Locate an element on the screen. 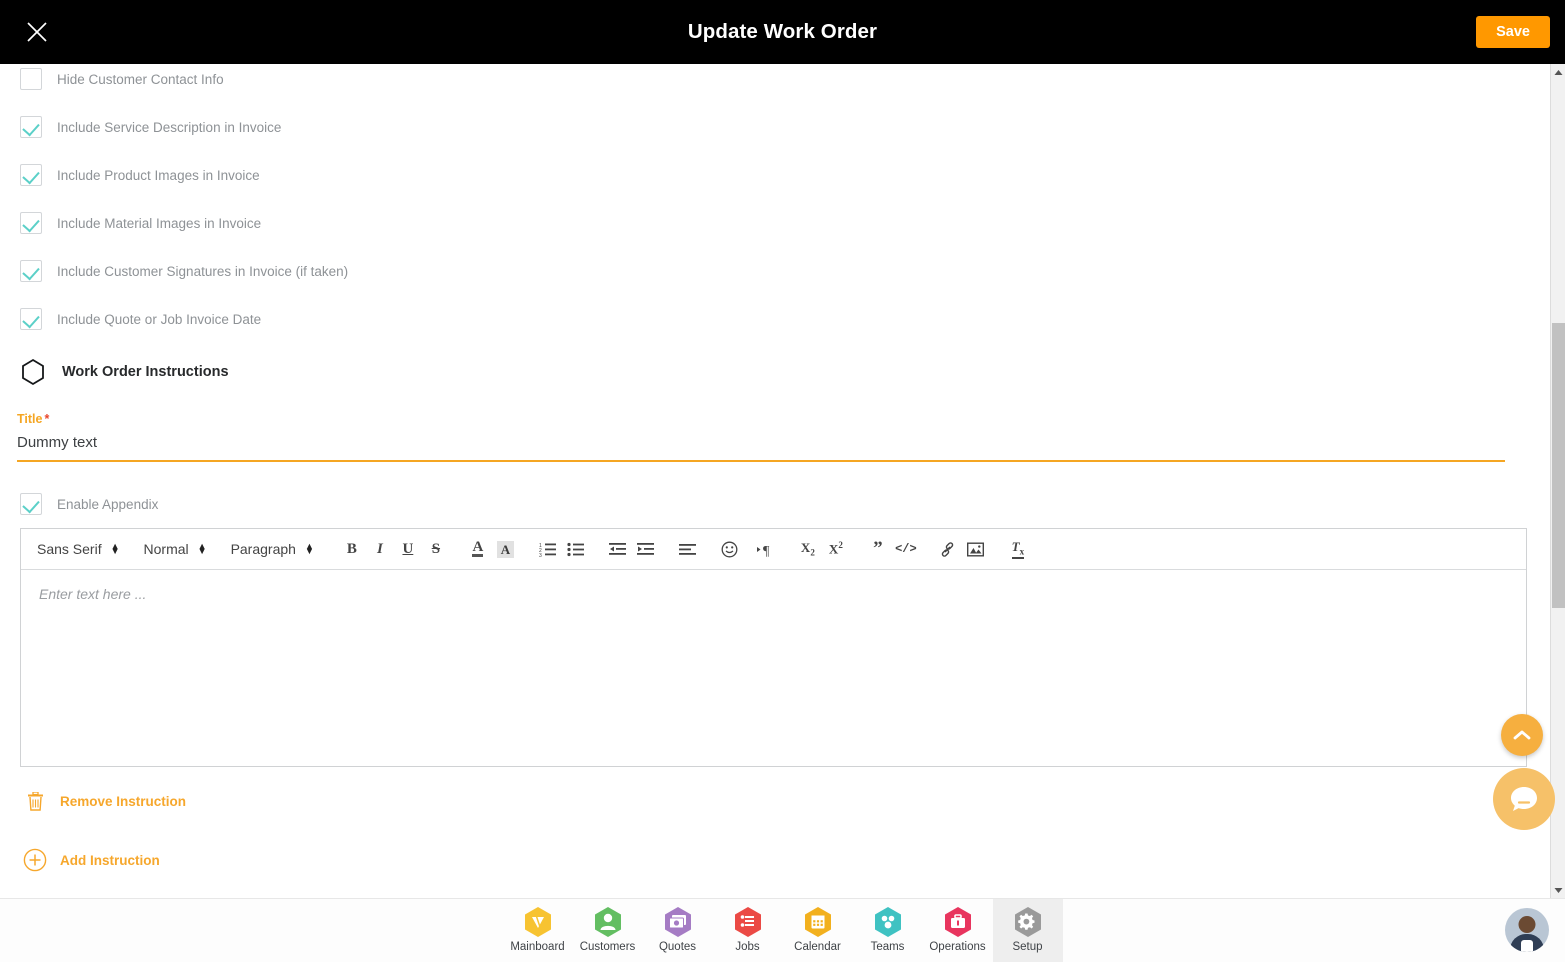 Image resolution: width=1565 pixels, height=962 pixels. strikethrough-icon: S is located at coordinates (436, 549).